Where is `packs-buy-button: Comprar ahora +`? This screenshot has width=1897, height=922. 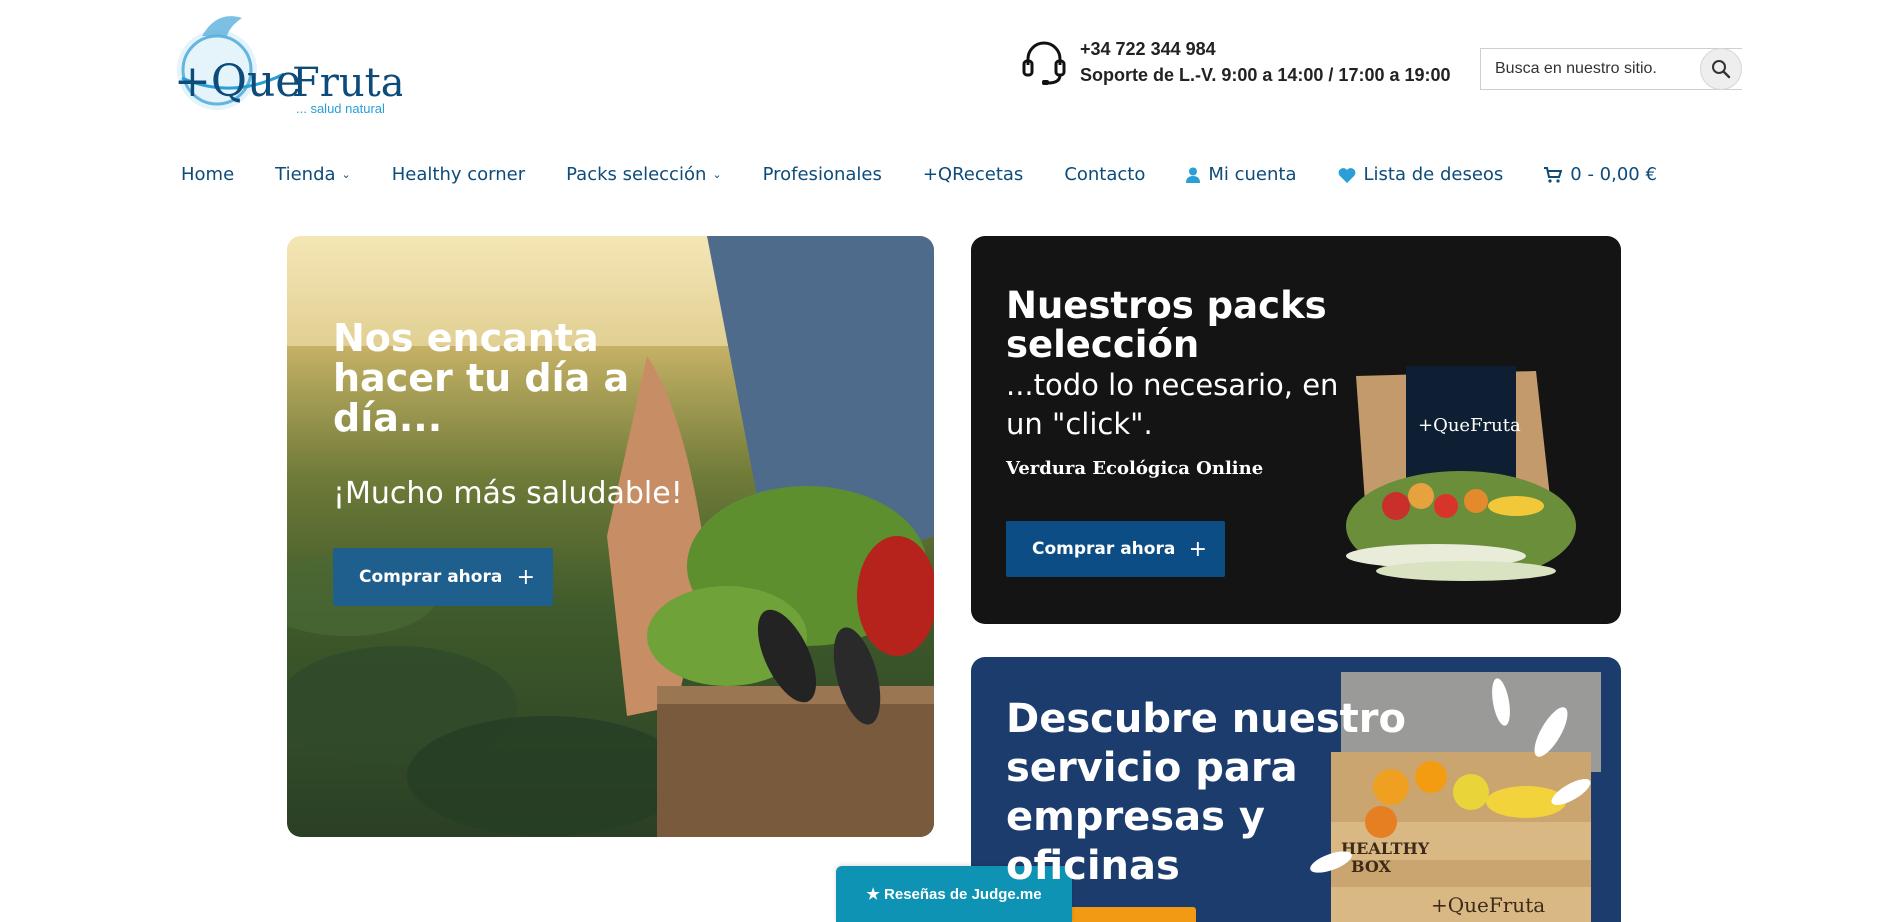 packs-buy-button: Comprar ahora + is located at coordinates (1115, 549).